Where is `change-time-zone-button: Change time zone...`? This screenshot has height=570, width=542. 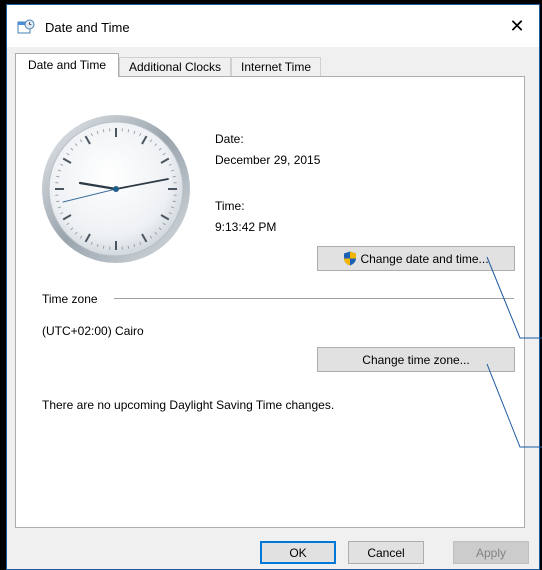
change-time-zone-button: Change time zone... is located at coordinates (416, 359).